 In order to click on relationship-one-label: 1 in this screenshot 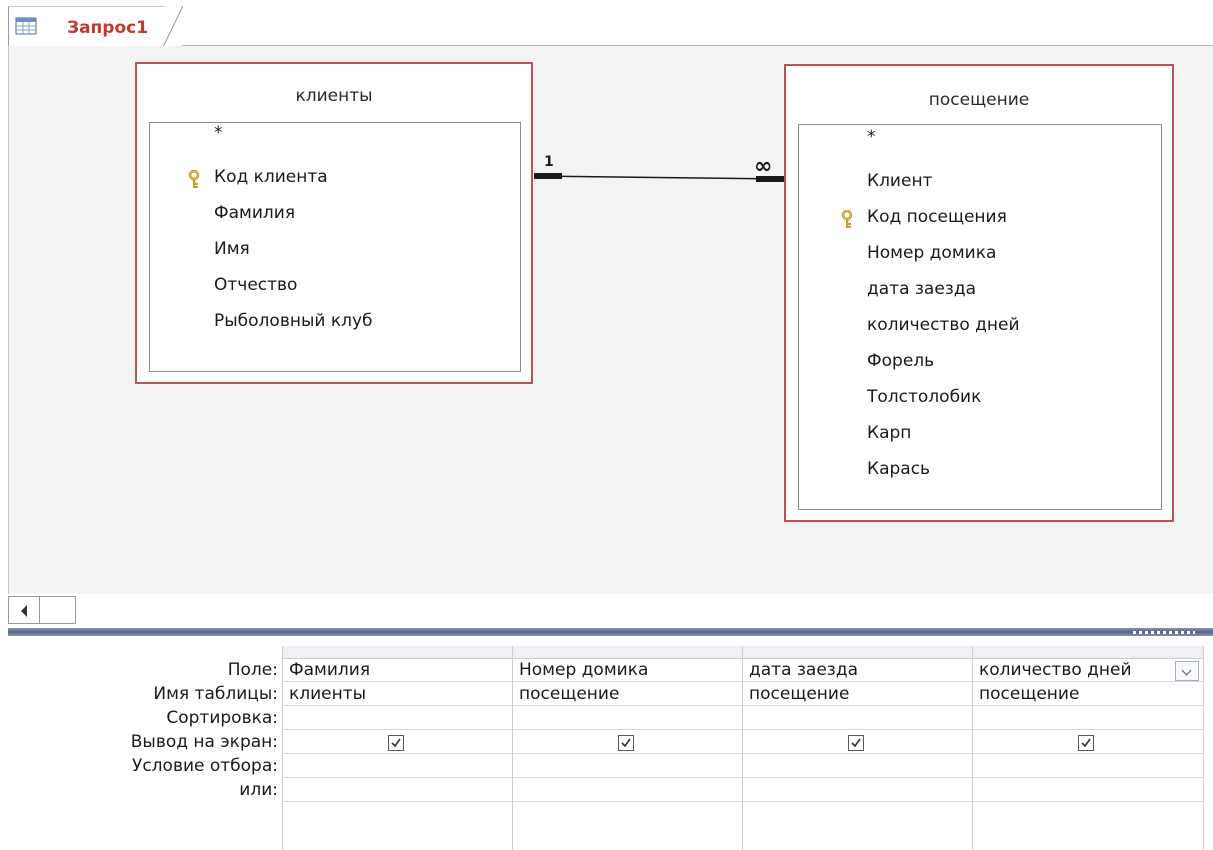, I will do `click(549, 162)`.